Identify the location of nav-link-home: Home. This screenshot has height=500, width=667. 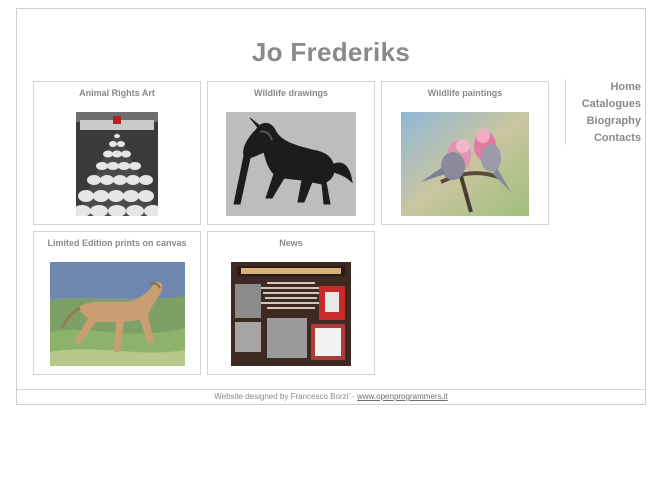
(603, 87).